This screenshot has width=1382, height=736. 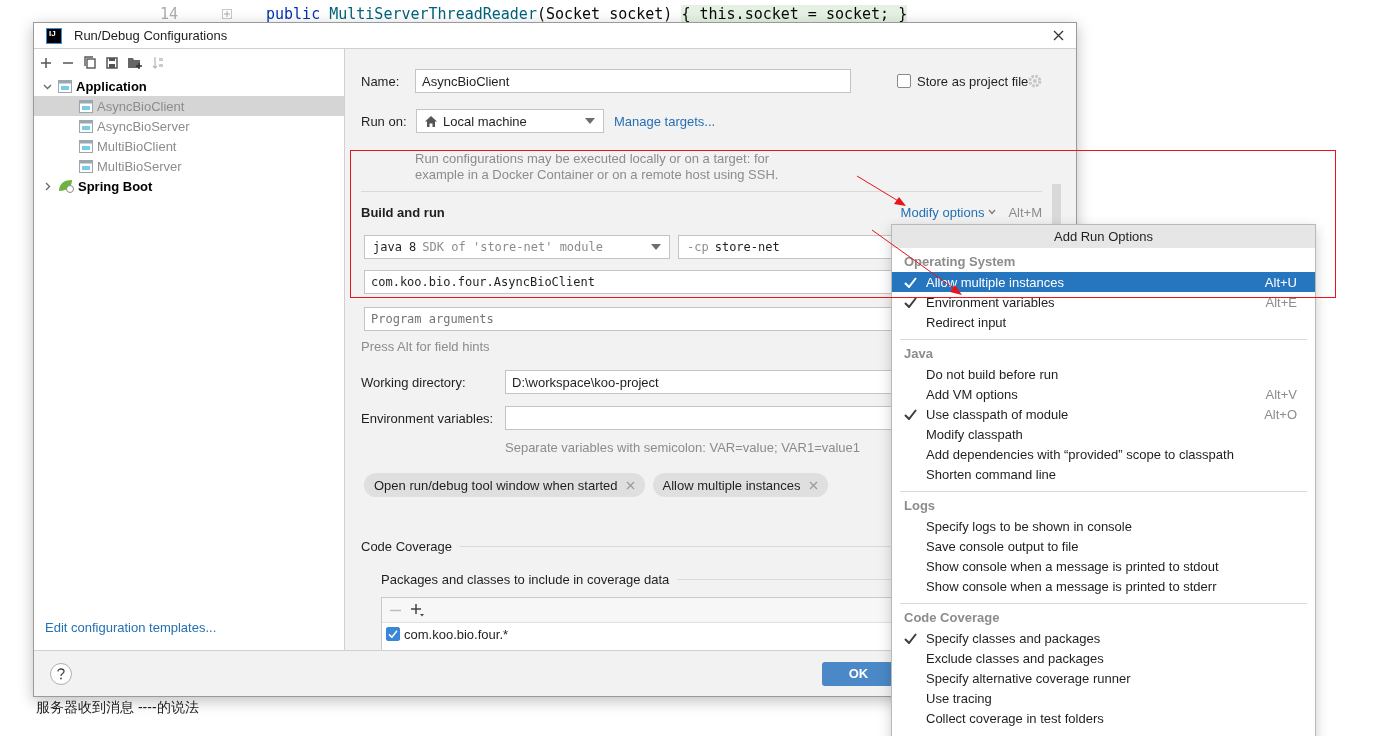 What do you see at coordinates (66, 186) in the screenshot?
I see `leaf-icon` at bounding box center [66, 186].